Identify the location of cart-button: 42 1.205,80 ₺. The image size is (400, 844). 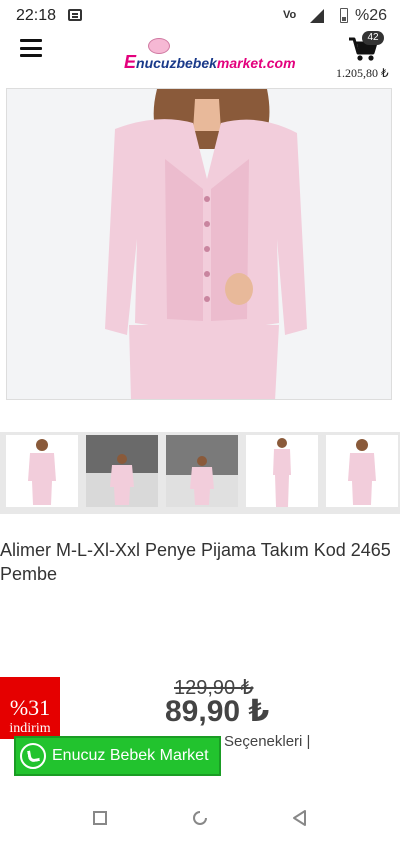
(364, 57).